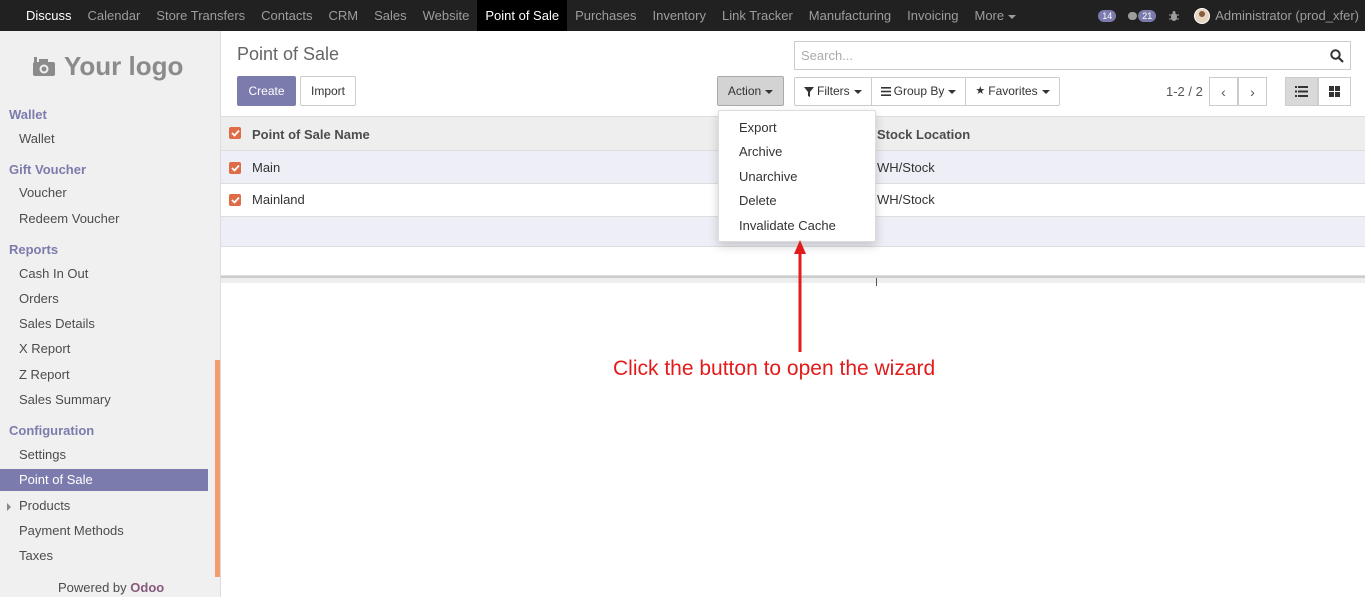 The width and height of the screenshot is (1365, 597). I want to click on menu-calendar: Calendar, so click(114, 15).